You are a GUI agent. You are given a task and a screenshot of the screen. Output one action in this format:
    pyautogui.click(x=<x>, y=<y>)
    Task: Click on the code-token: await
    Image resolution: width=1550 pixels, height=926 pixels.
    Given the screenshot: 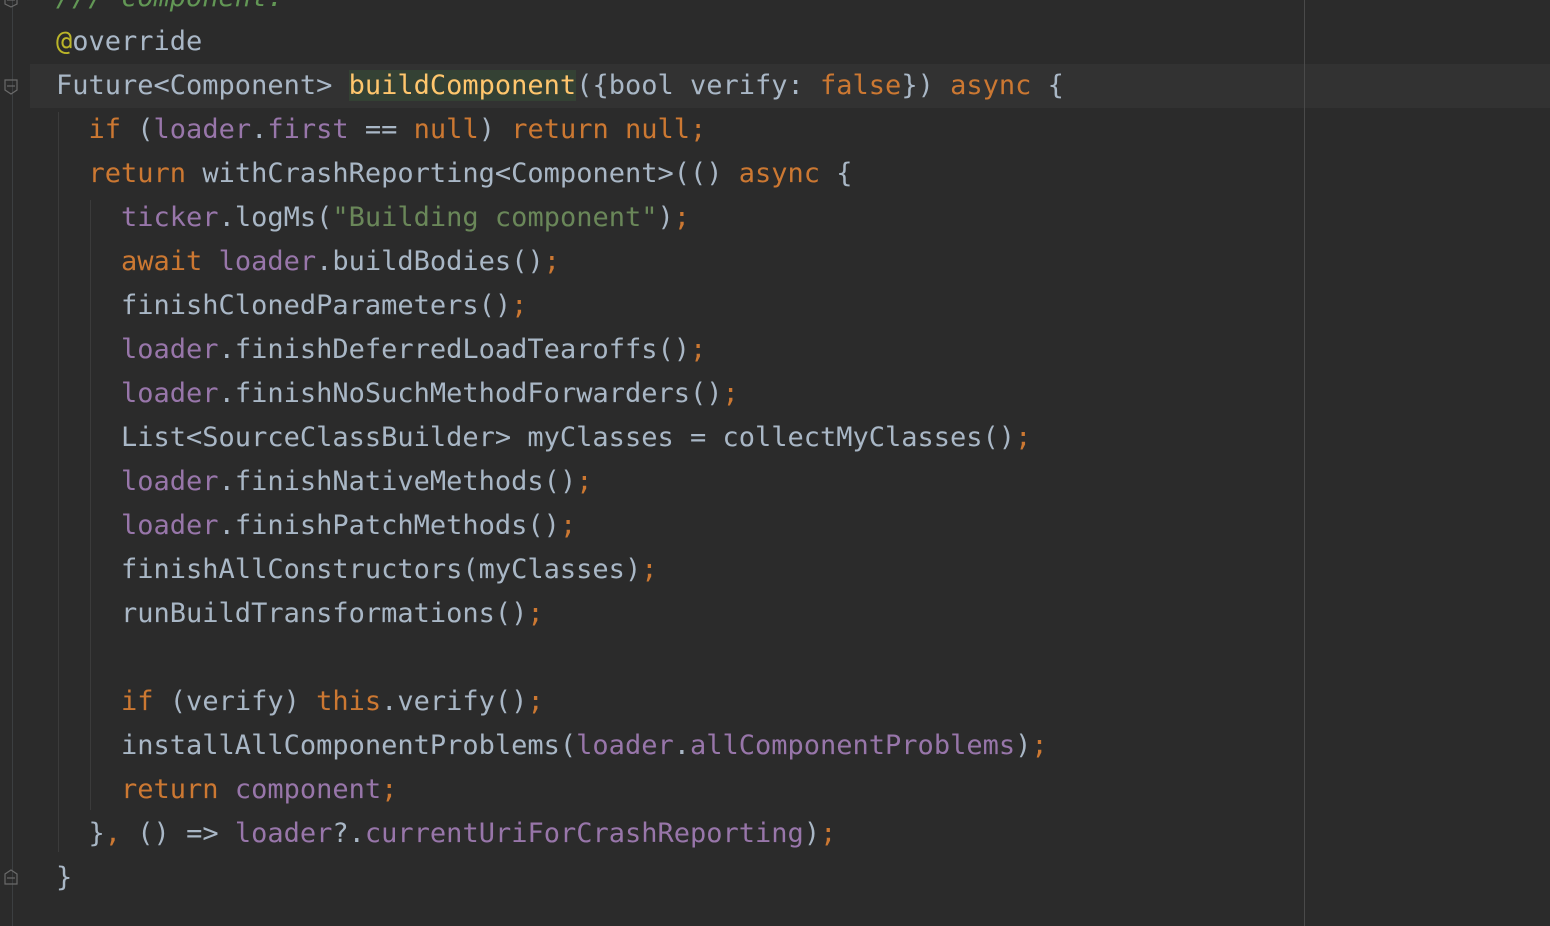 What is the action you would take?
    pyautogui.click(x=162, y=261)
    